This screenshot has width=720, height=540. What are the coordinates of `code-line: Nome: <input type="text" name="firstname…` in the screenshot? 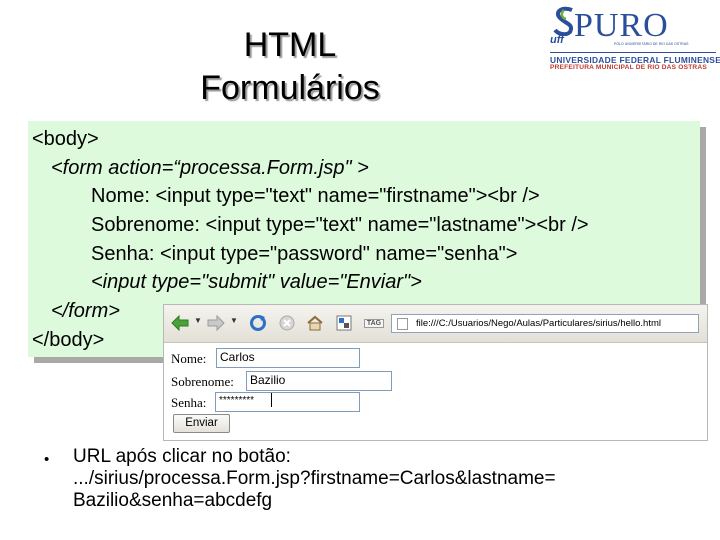 It's located at (315, 196).